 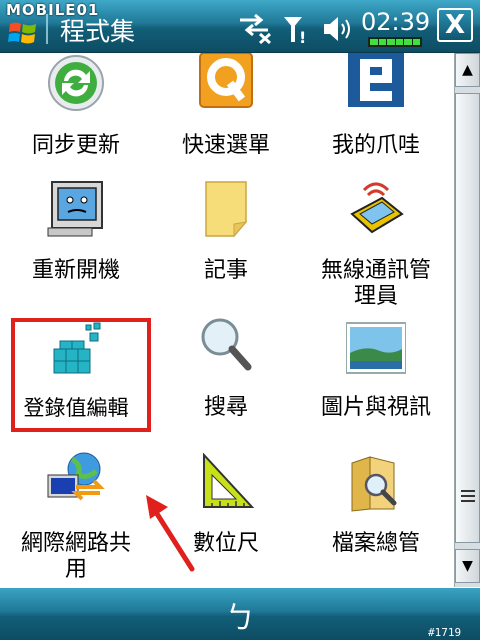 I want to click on tile-label-line1: 無線通訊管, so click(x=375, y=270).